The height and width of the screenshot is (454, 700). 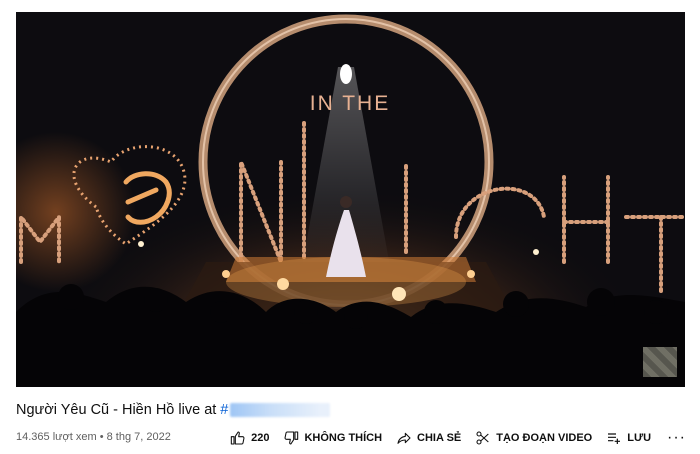 What do you see at coordinates (116, 410) in the screenshot?
I see `video-title-text: Người Yêu Cũ - Hiền Hồ live at` at bounding box center [116, 410].